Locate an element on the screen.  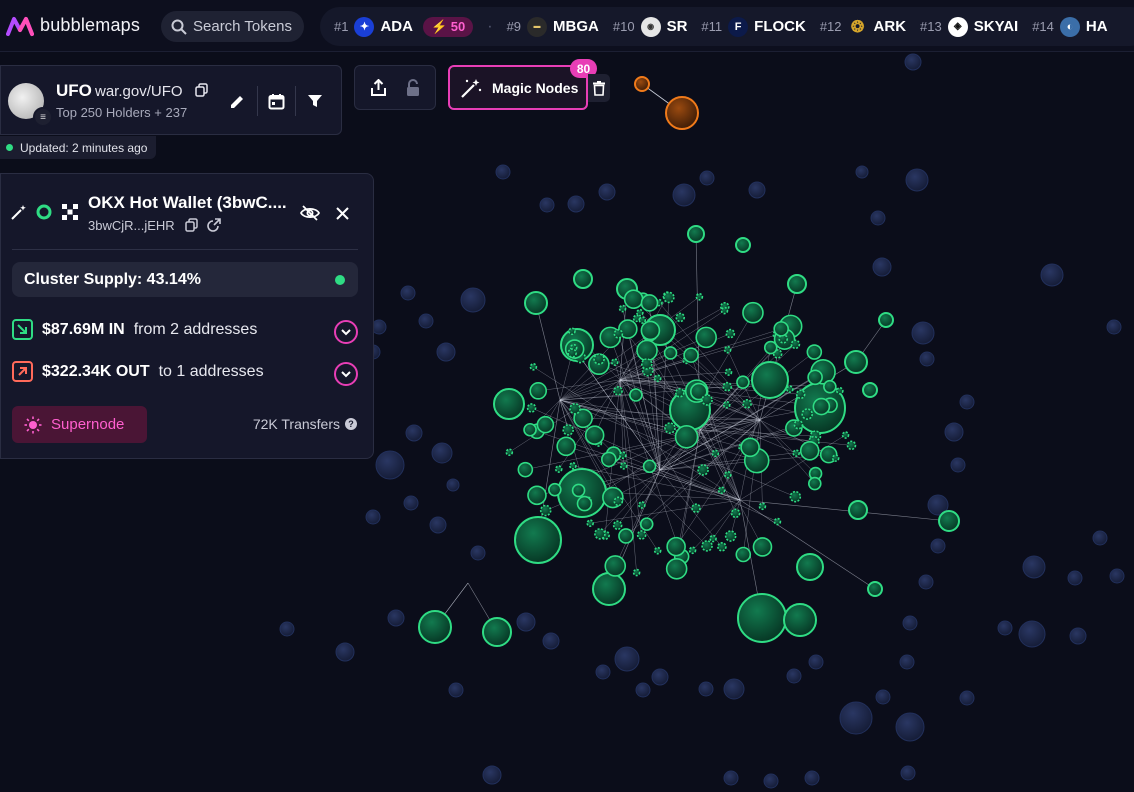
ticker-item-mbga: #9 ▬ MBGA is located at coordinates (553, 26).